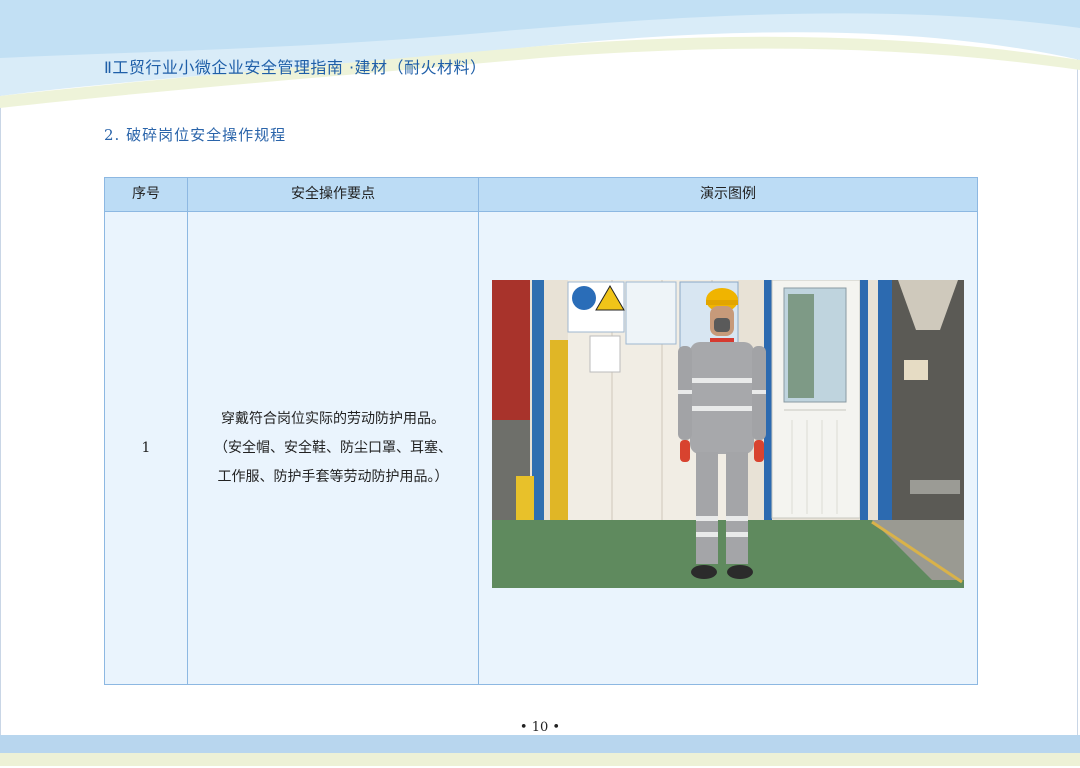 The width and height of the screenshot is (1080, 768). I want to click on footer-band-secondary, so click(540, 759).